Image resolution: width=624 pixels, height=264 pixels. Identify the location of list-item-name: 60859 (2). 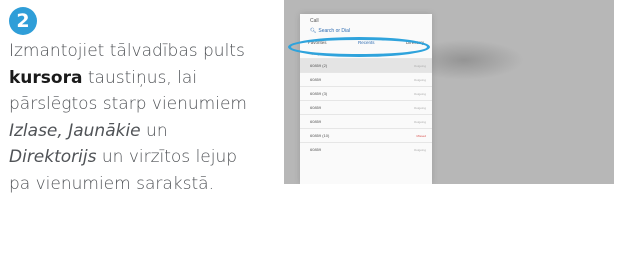
(319, 65).